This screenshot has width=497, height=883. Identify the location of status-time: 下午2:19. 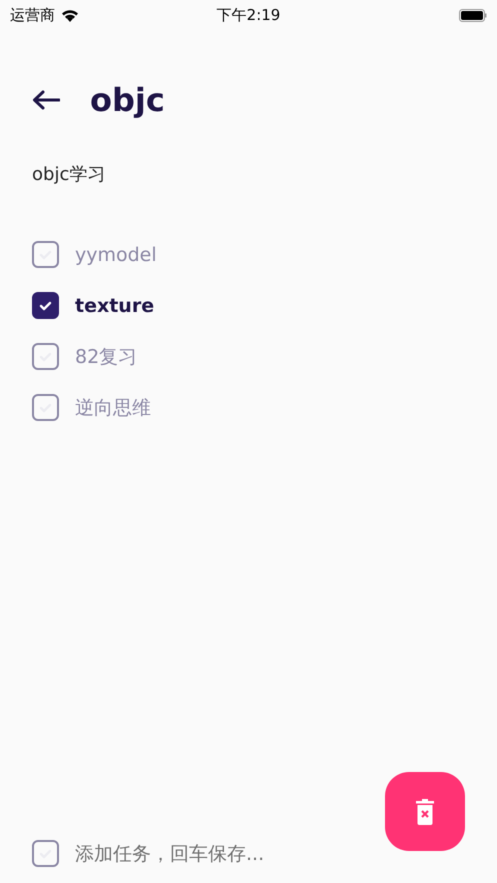
(248, 15).